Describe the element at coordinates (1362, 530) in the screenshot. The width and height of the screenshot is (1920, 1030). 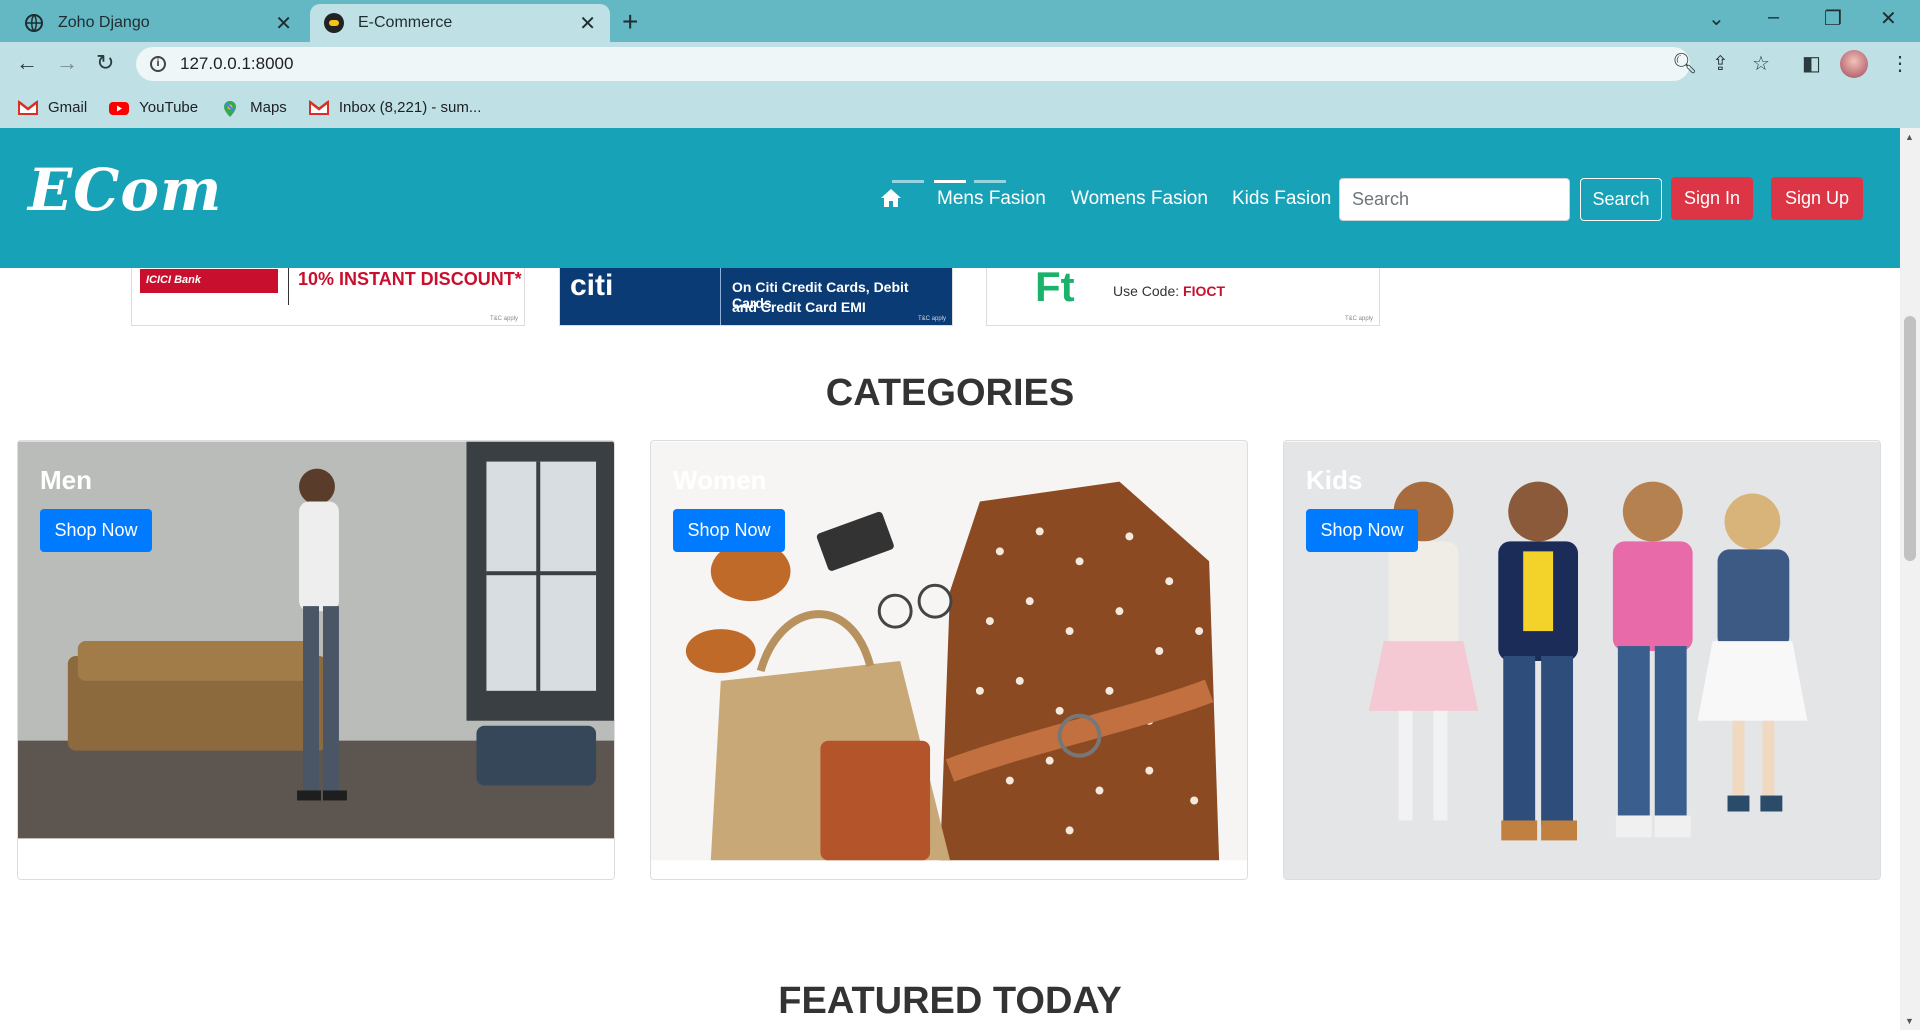
I see `shop-now-button-kids: Shop Now` at that location.